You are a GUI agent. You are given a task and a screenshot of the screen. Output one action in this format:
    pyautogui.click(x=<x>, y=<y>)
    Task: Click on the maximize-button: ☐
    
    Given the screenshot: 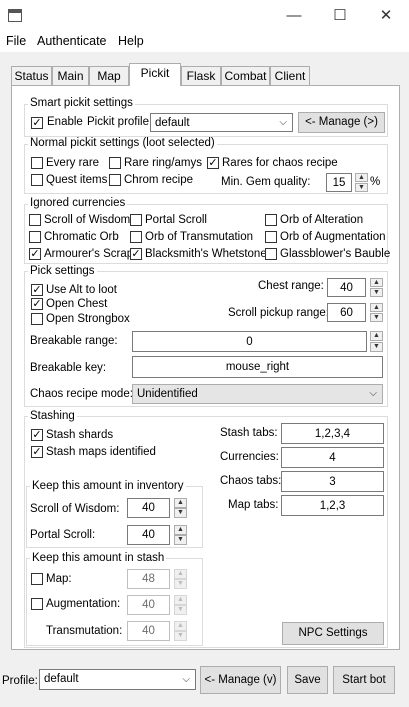 What is the action you would take?
    pyautogui.click(x=340, y=16)
    